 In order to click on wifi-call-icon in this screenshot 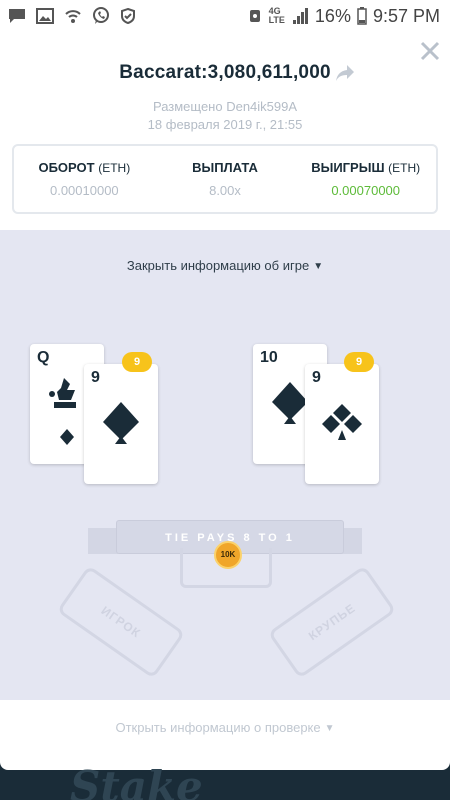, I will do `click(73, 16)`.